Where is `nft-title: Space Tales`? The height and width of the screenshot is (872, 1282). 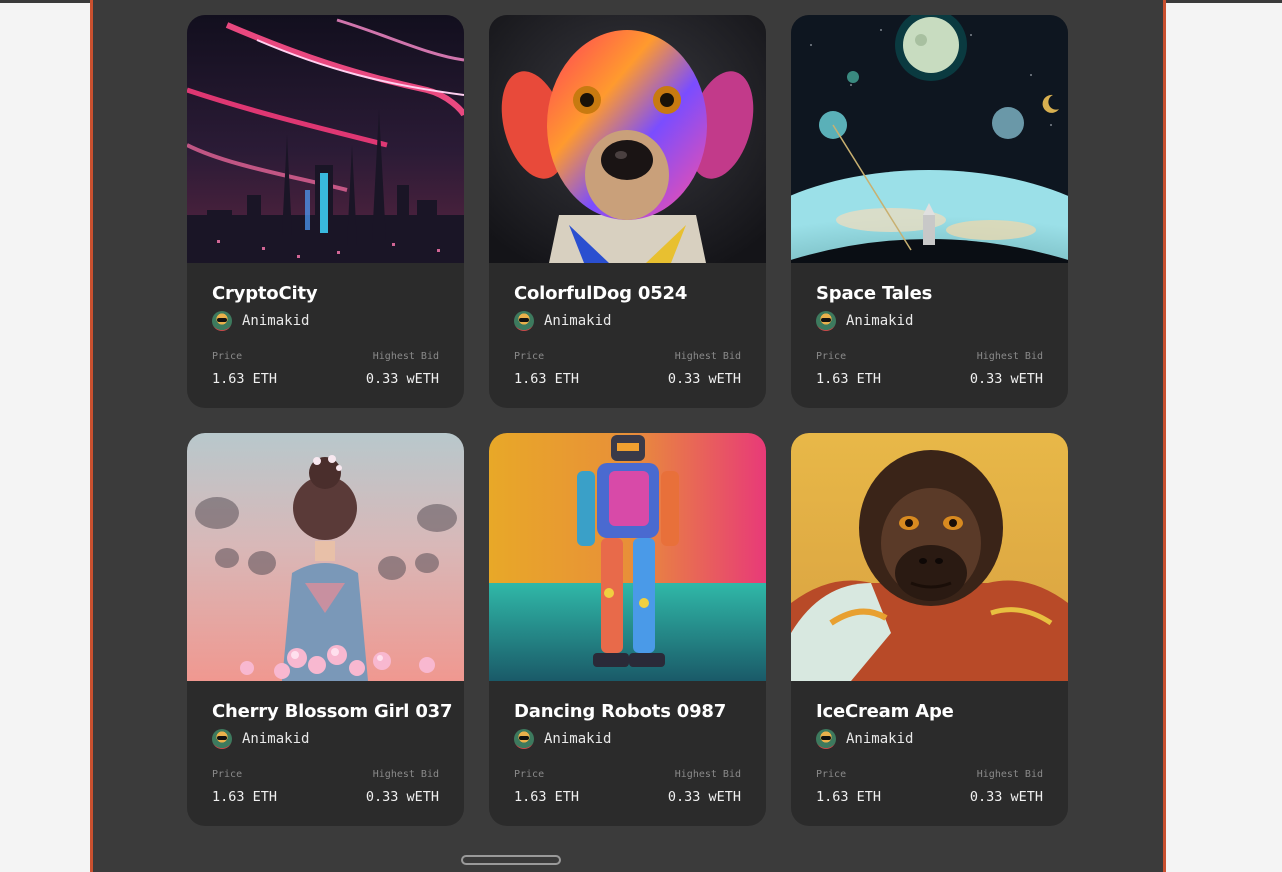 nft-title: Space Tales is located at coordinates (874, 293).